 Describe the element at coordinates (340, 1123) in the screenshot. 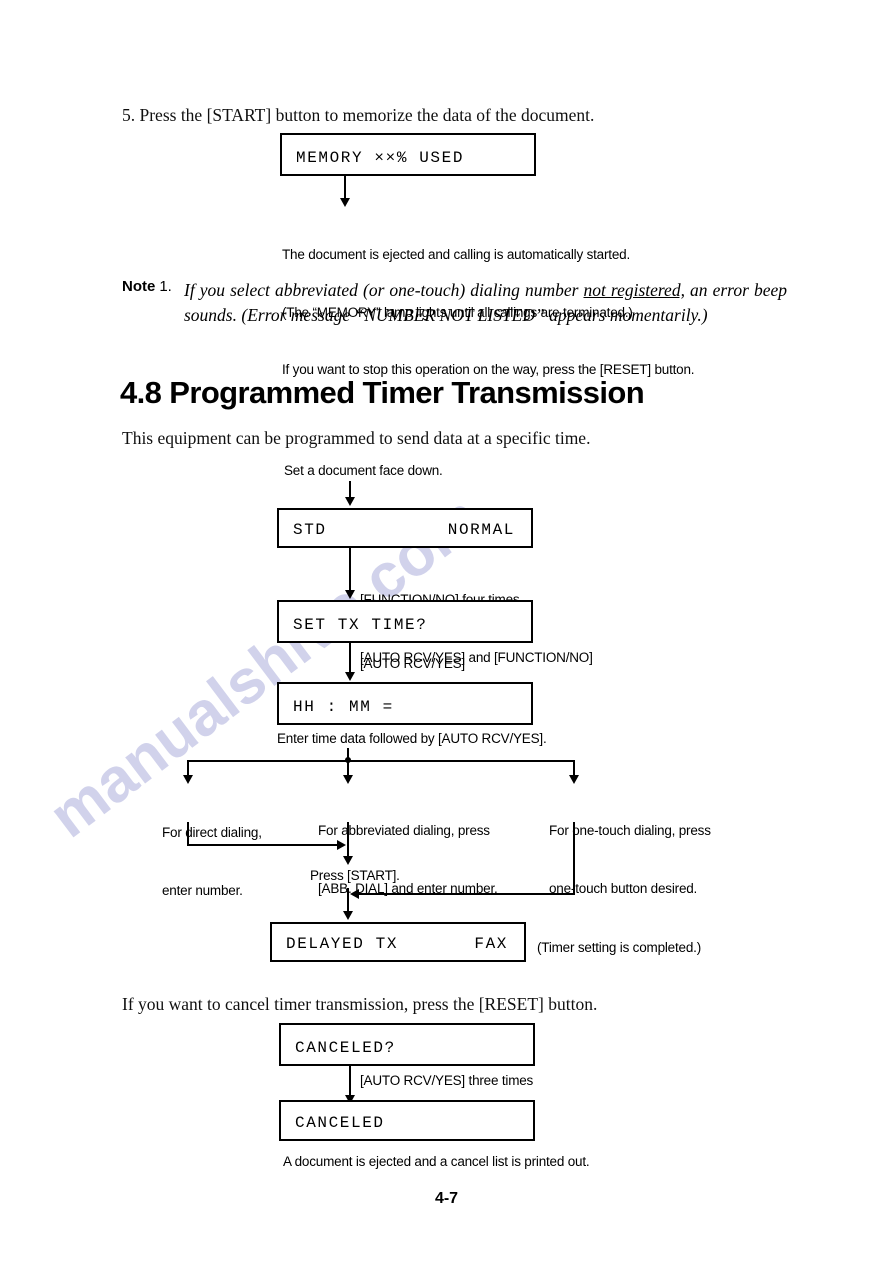

I see `lcd-canceled-text: CANCELED` at that location.